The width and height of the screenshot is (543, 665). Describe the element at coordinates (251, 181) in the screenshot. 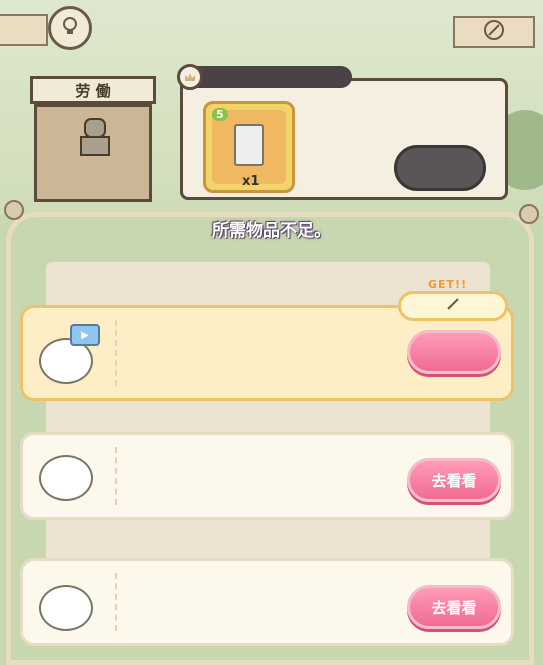

I see `card-quantity: x1` at that location.